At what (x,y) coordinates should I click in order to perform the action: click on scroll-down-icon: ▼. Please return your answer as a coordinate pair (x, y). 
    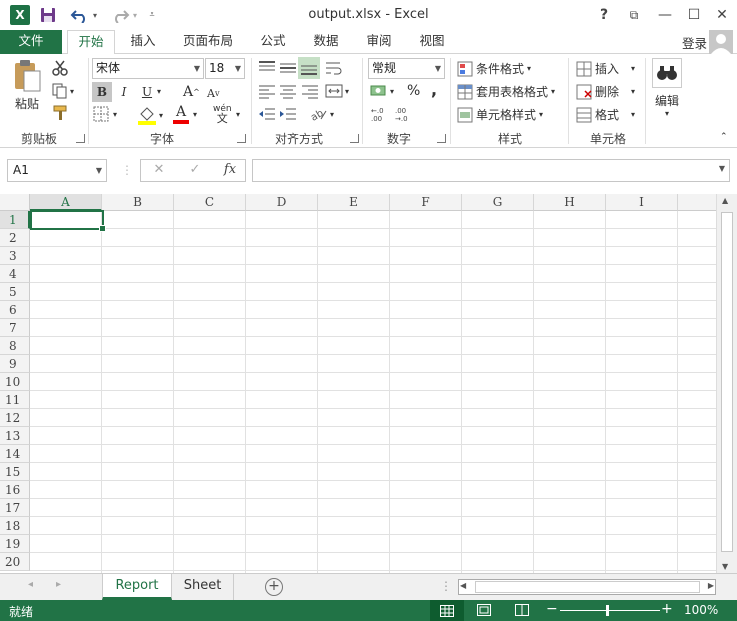
    Looking at the image, I should click on (725, 566).